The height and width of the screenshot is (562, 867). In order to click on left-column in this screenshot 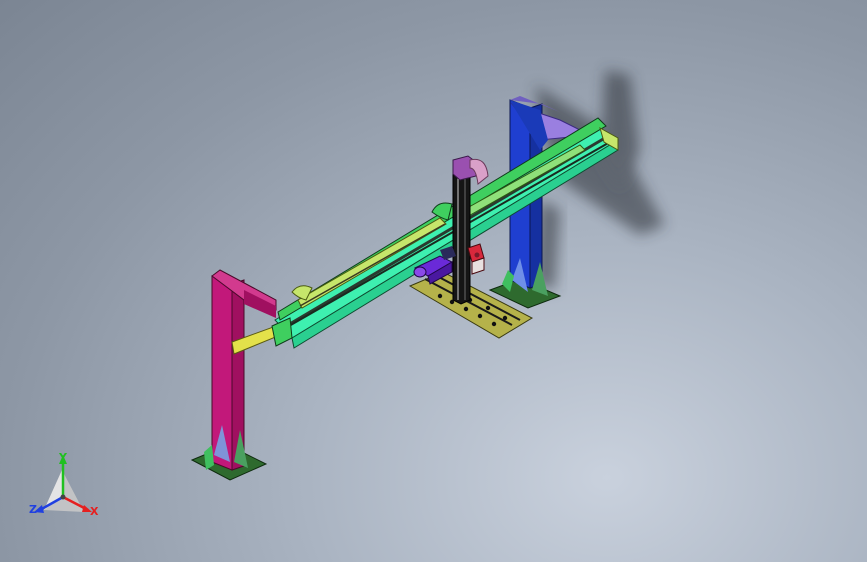, I will do `click(233, 375)`.